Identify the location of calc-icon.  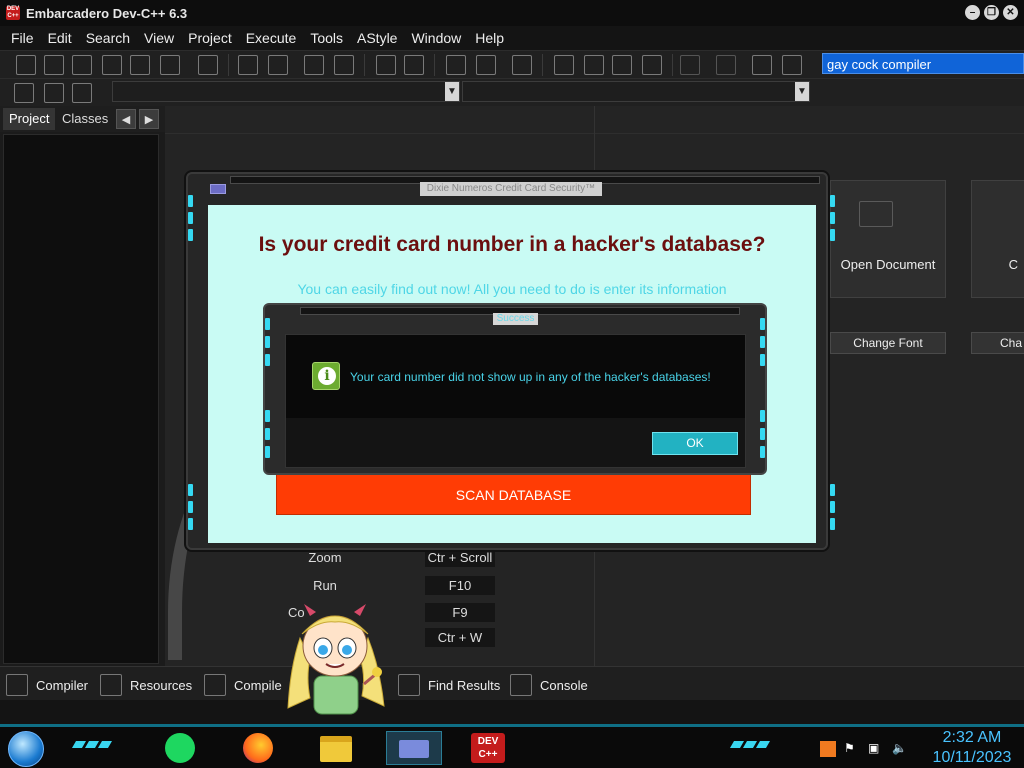
(622, 65).